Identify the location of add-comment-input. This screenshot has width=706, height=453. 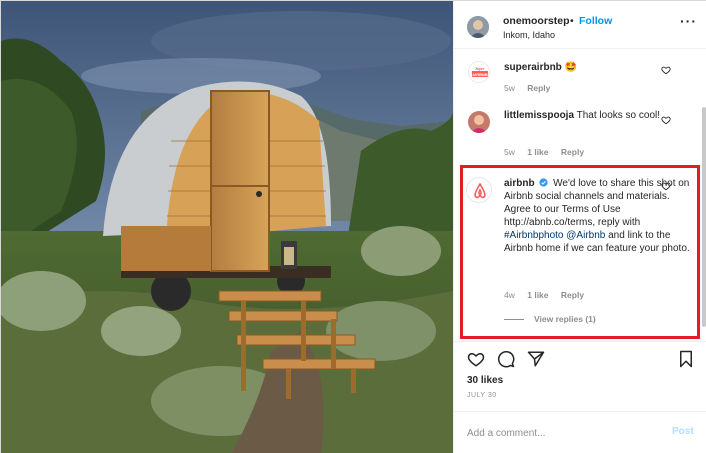
(562, 433).